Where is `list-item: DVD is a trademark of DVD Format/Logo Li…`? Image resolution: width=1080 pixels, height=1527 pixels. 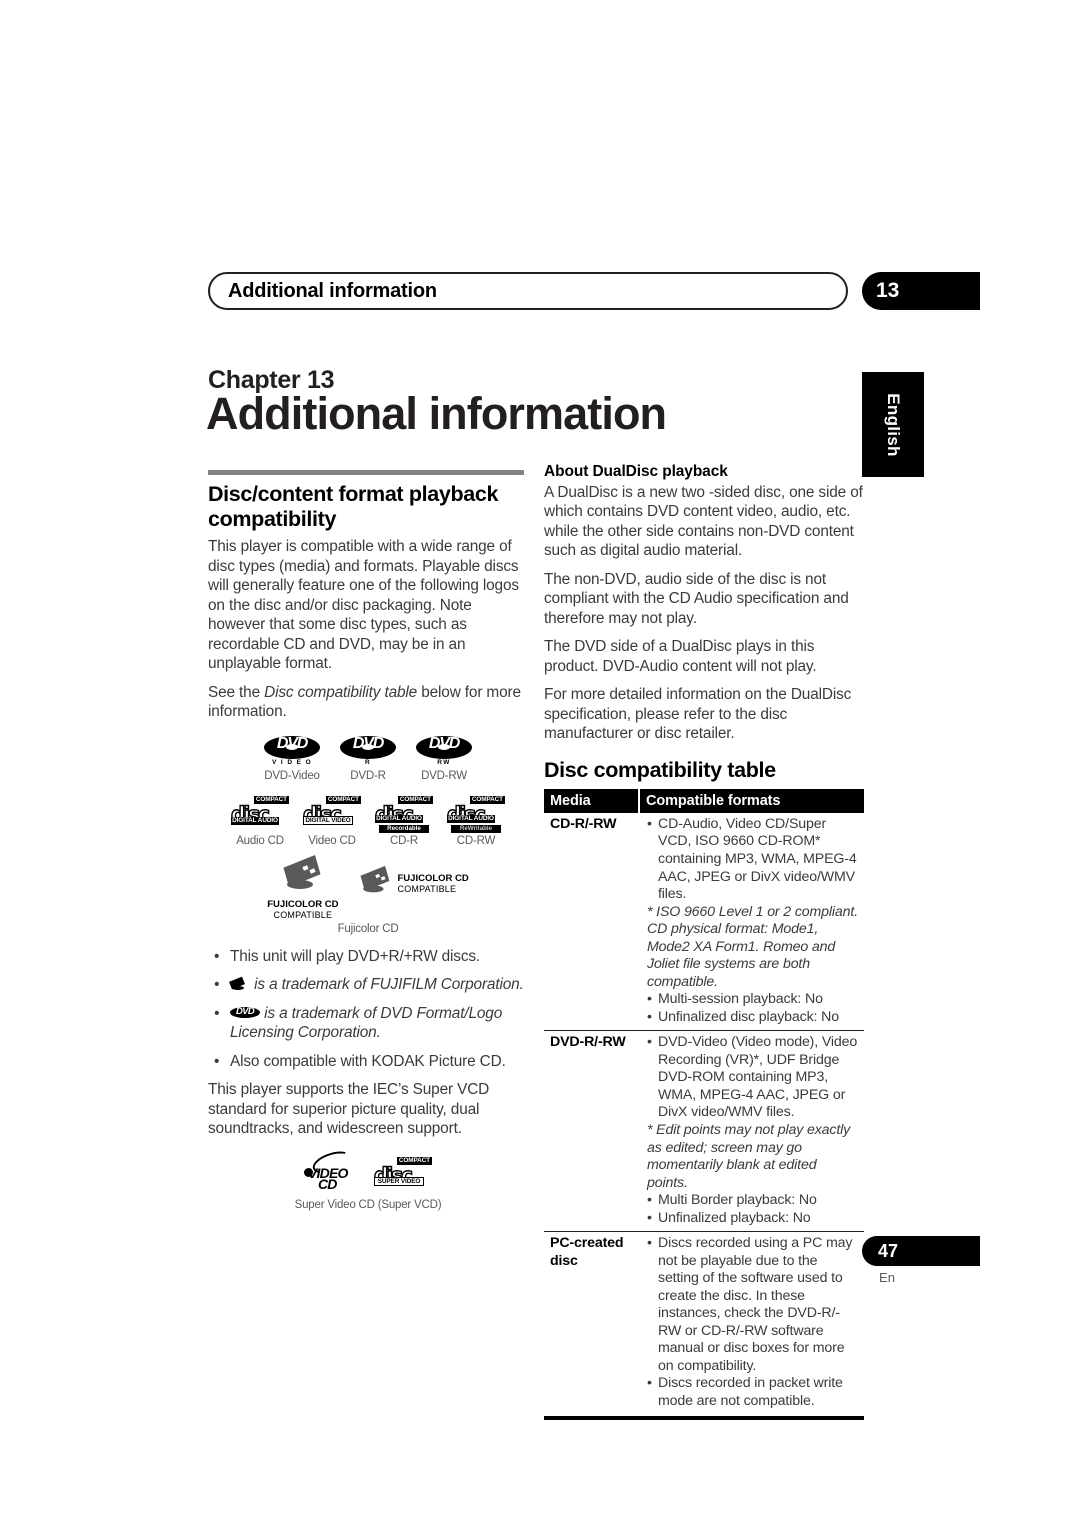
list-item: DVD is a trademark of DVD Format/Logo Li… is located at coordinates (368, 1023).